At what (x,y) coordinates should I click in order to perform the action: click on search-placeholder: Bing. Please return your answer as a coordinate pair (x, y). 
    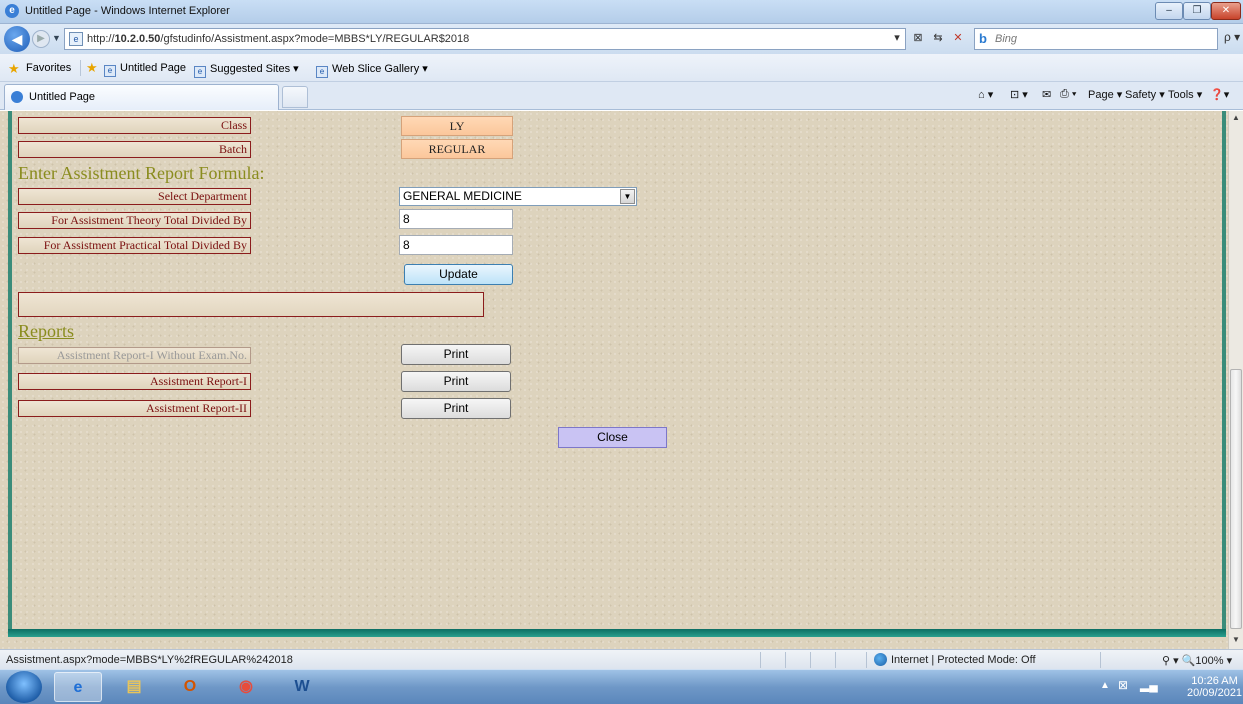
    Looking at the image, I should click on (1006, 39).